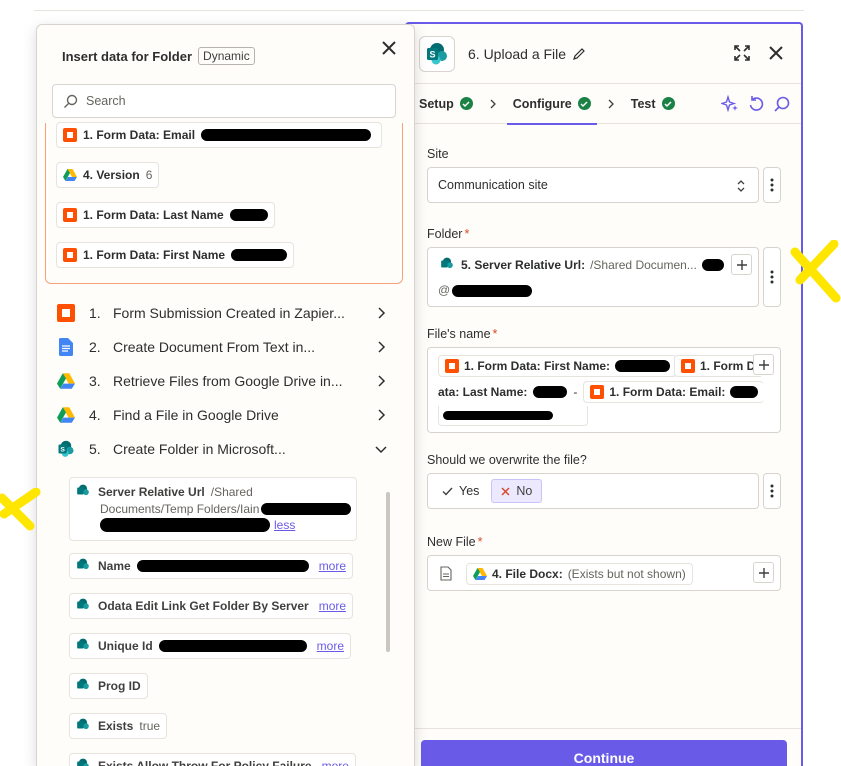 The image size is (841, 766). I want to click on site-field-group: Site Communication site, so click(604, 175).